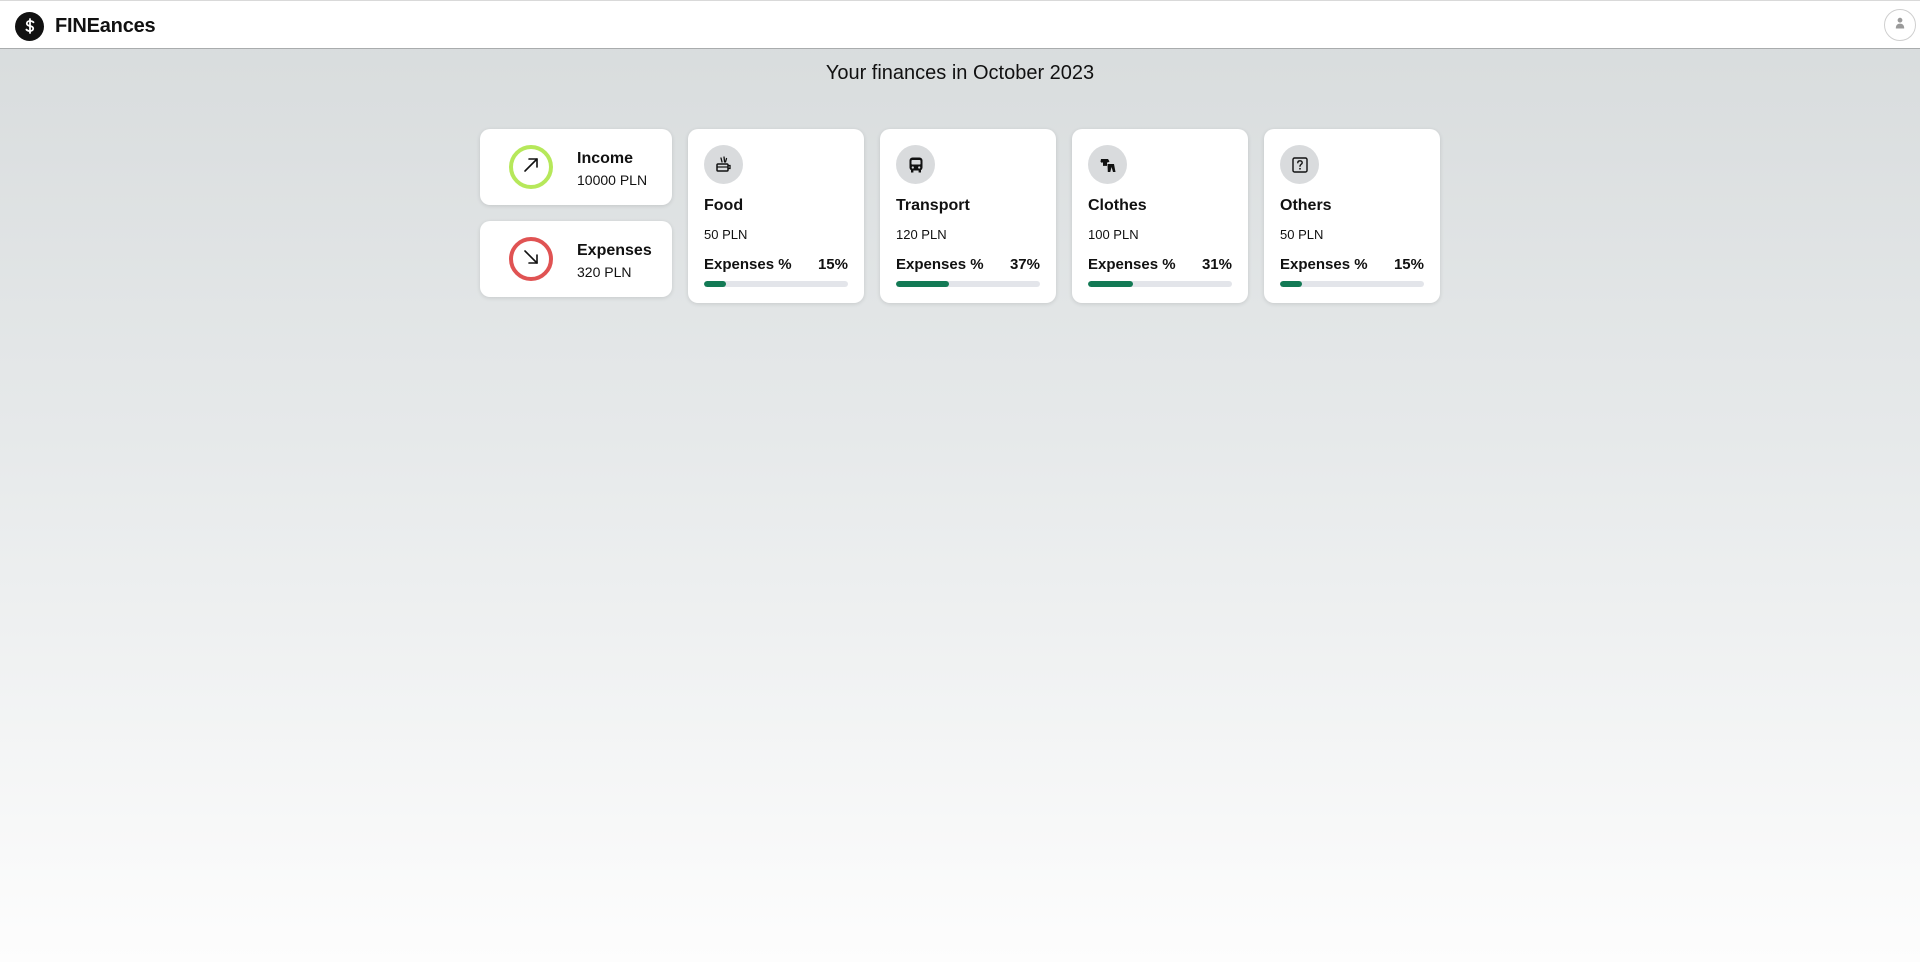 This screenshot has width=1920, height=962. I want to click on category-name: Food, so click(724, 205).